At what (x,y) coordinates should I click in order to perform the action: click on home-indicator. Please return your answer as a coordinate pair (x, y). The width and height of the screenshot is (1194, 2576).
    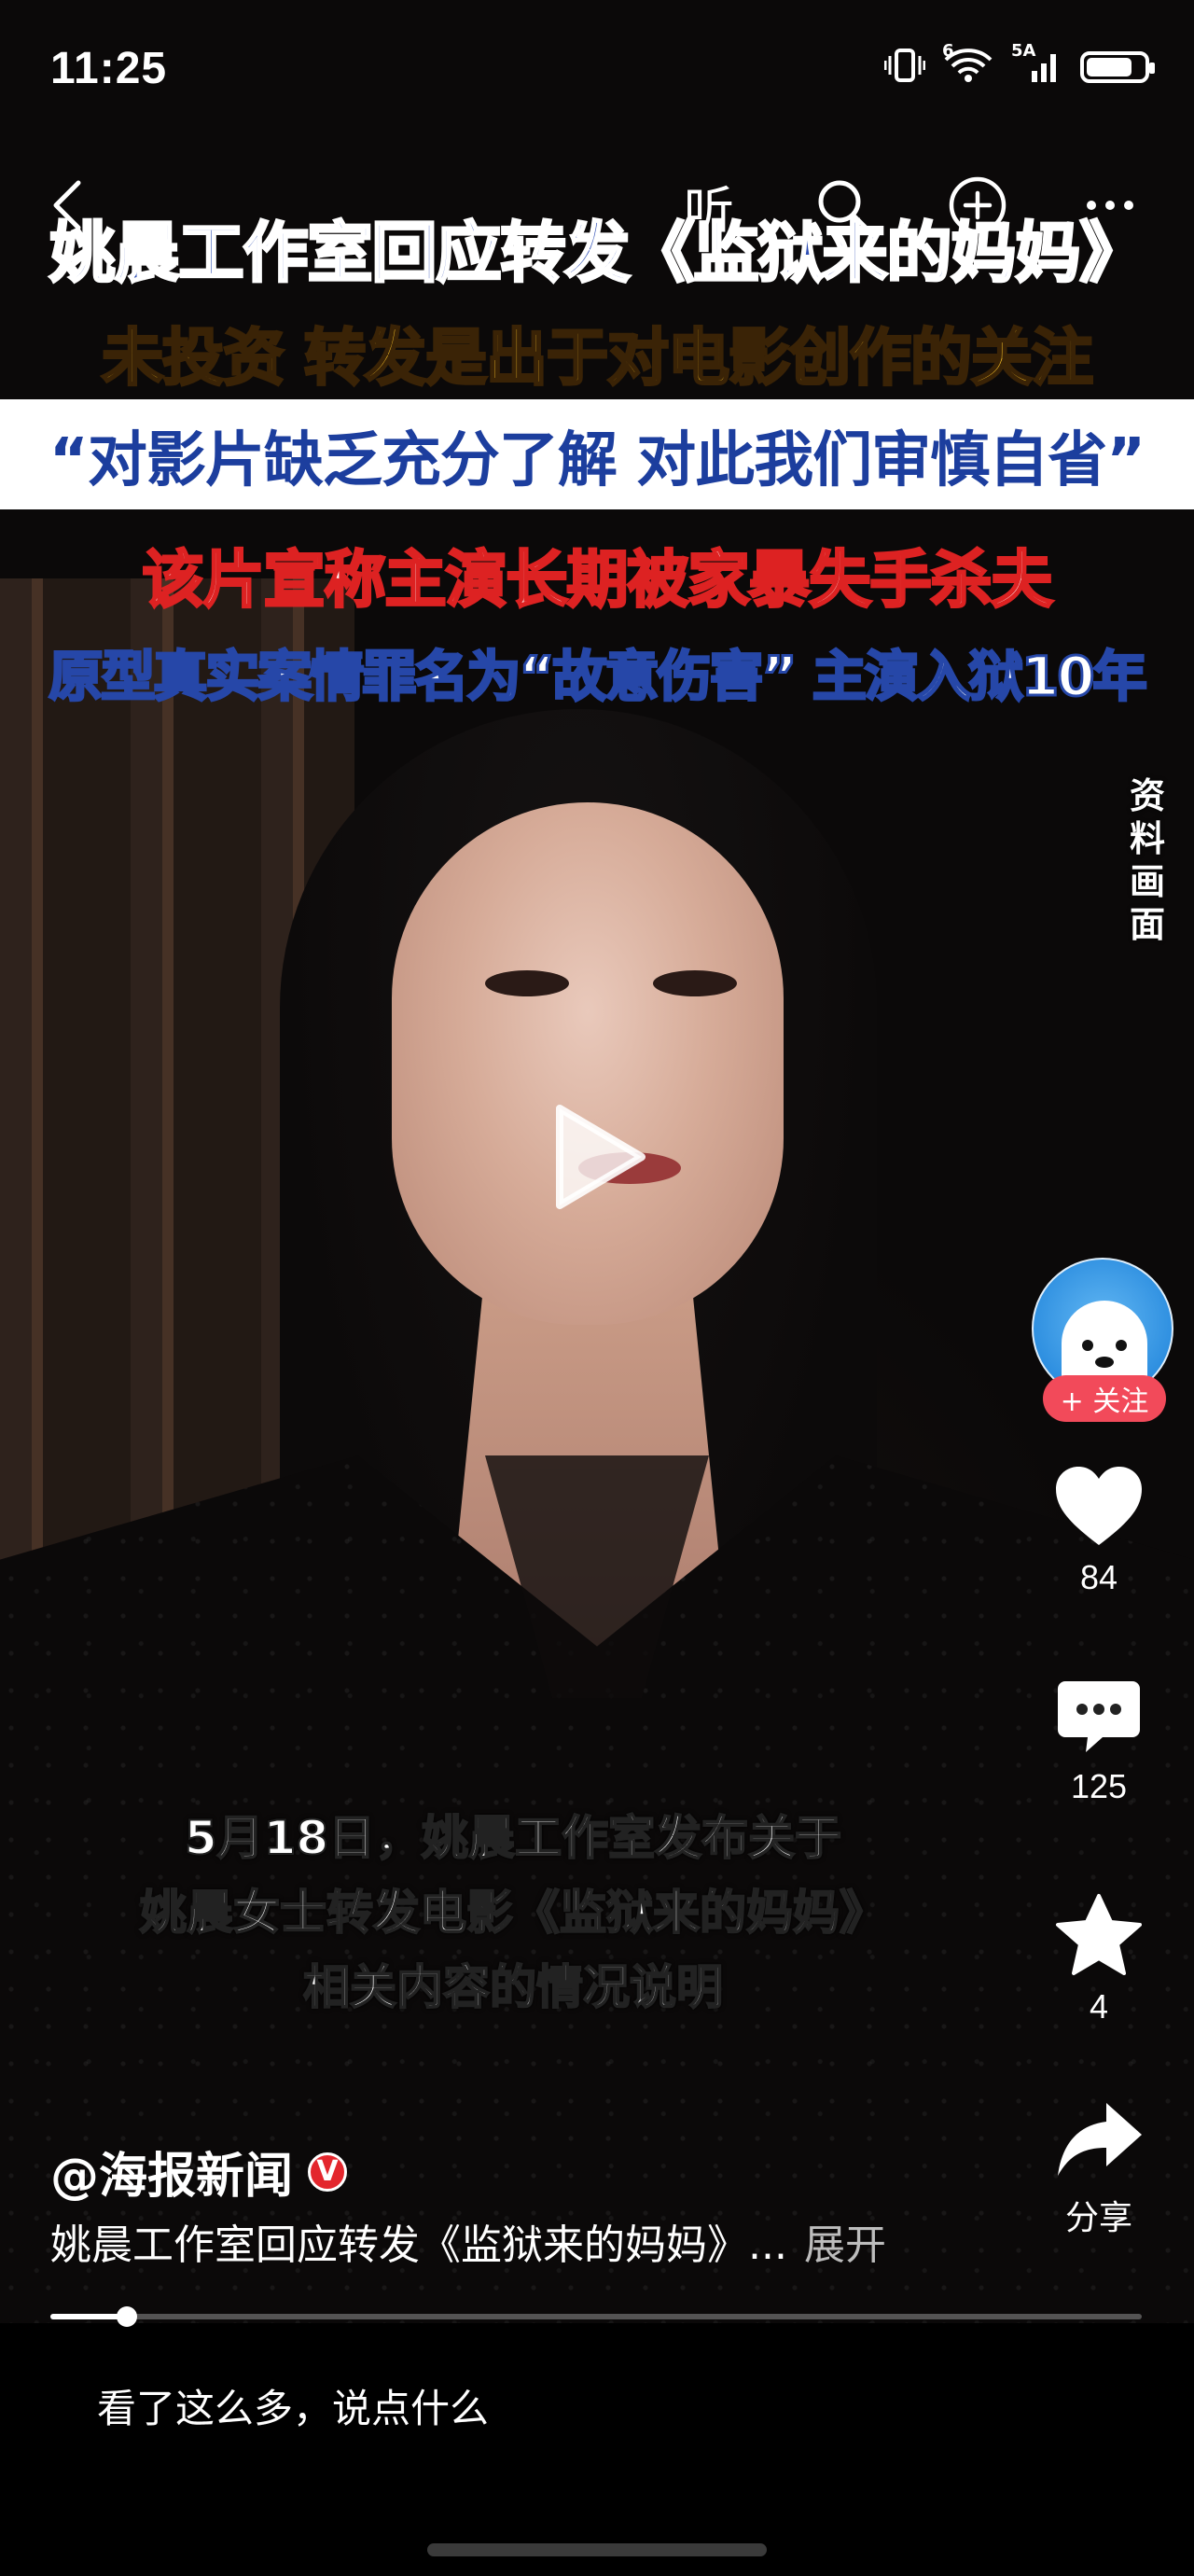
    Looking at the image, I should click on (597, 2549).